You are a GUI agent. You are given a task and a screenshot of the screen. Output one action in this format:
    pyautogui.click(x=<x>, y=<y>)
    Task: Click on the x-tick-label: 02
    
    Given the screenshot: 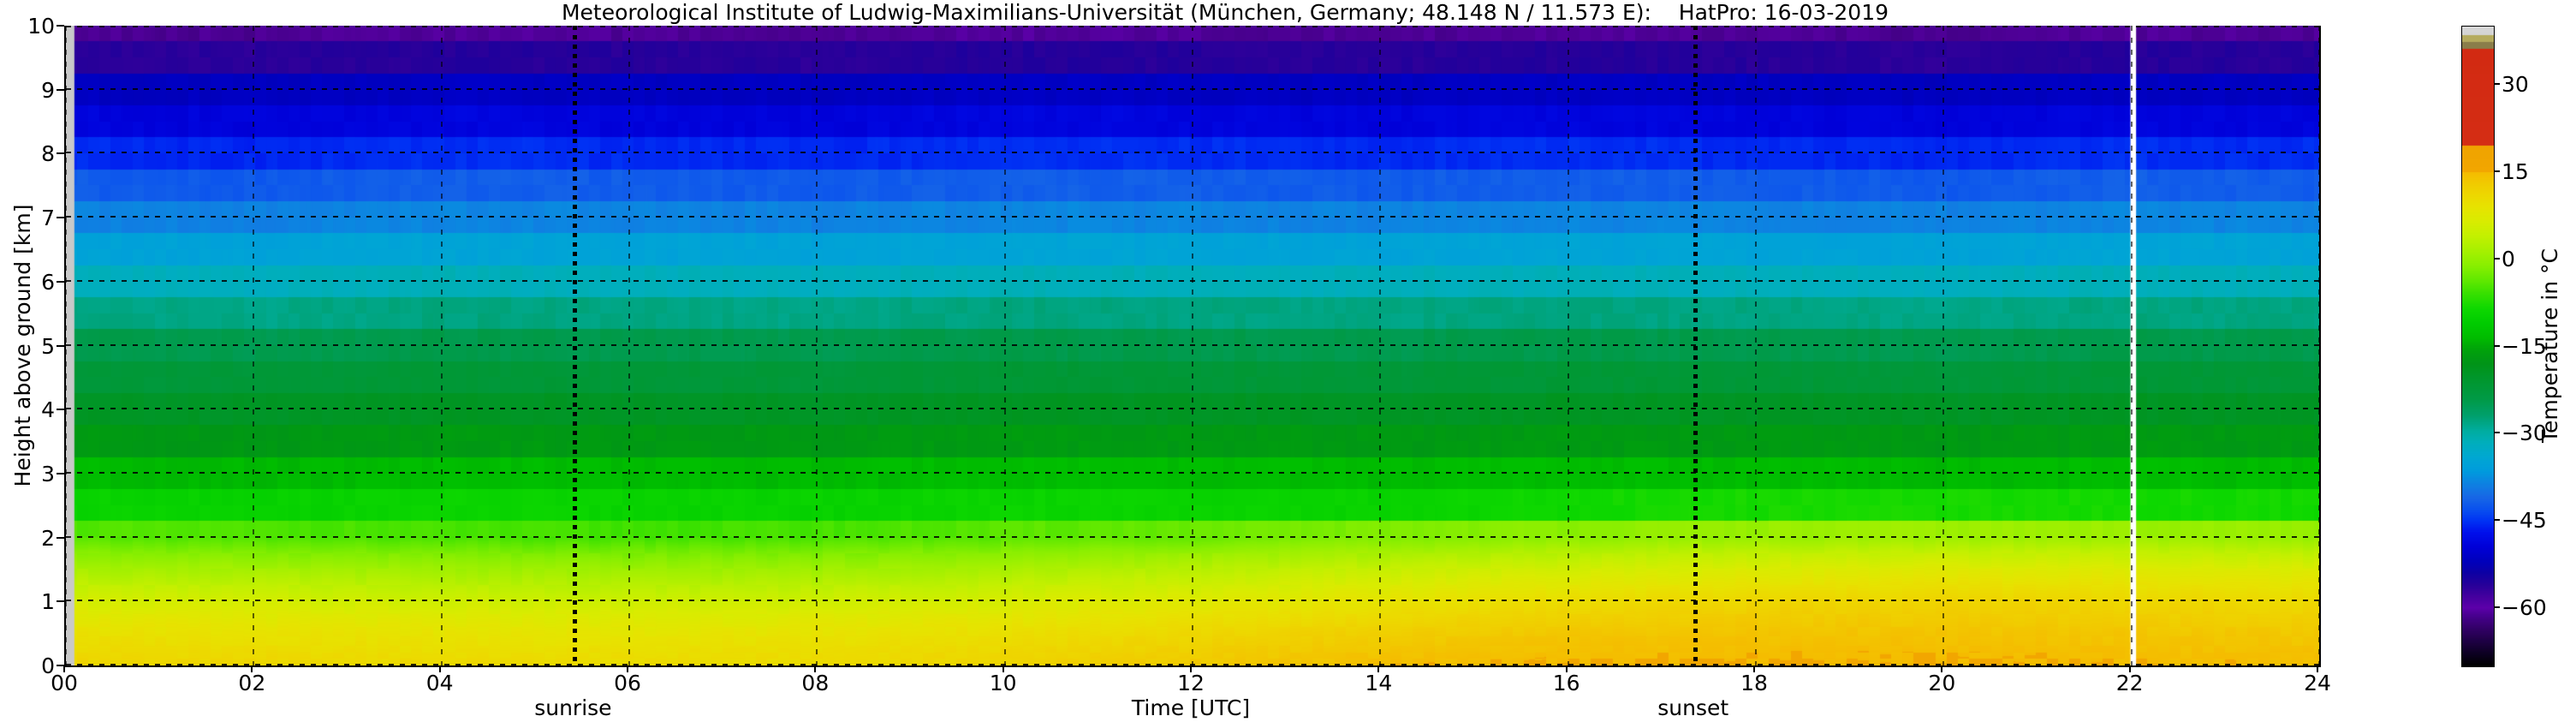 What is the action you would take?
    pyautogui.click(x=252, y=683)
    